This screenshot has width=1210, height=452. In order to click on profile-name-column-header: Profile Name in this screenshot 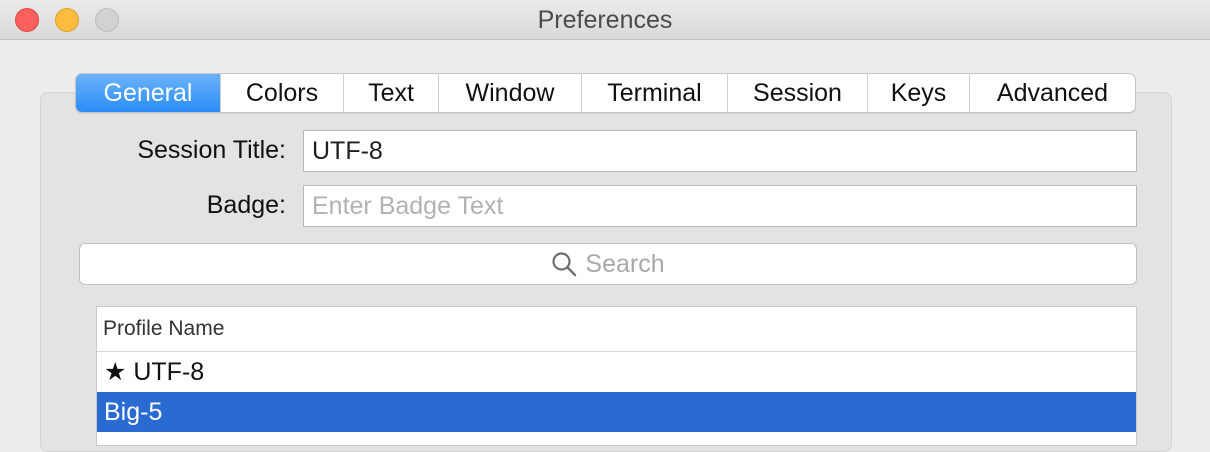, I will do `click(616, 329)`.